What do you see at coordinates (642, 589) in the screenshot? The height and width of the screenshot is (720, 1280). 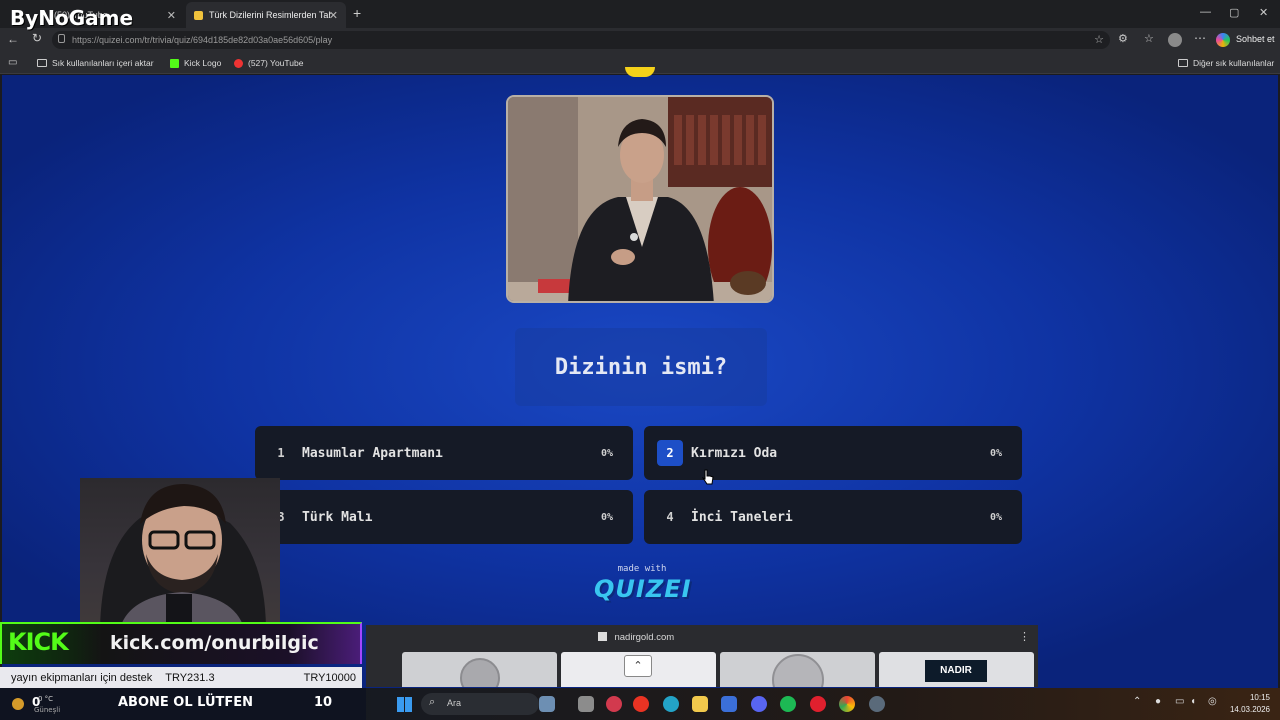 I see `quizei-logo: QUIZEI` at bounding box center [642, 589].